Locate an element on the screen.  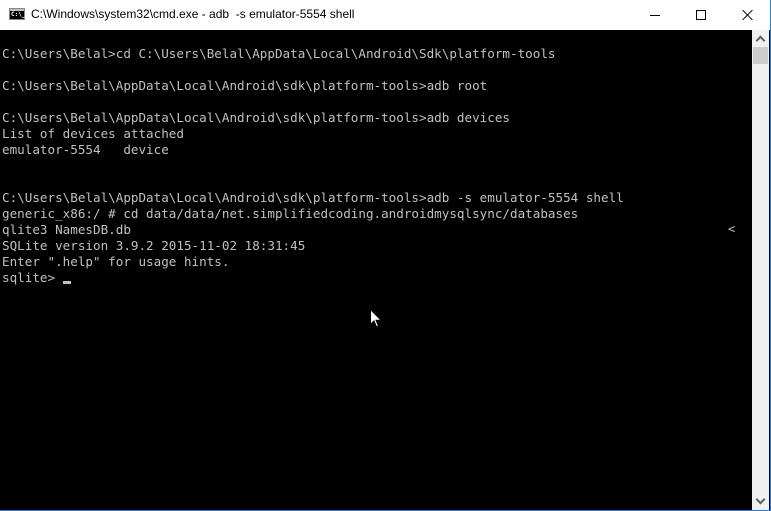
scroll-up-button is located at coordinates (760, 38).